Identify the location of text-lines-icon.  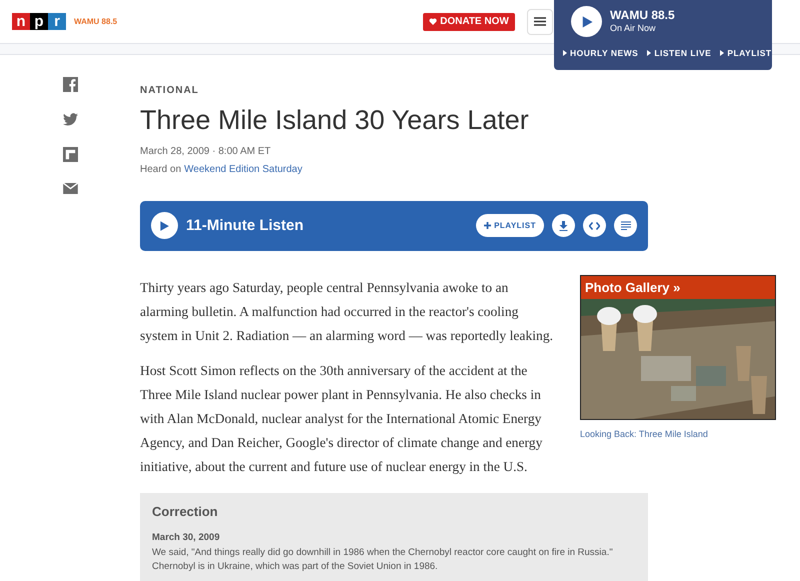
(625, 225).